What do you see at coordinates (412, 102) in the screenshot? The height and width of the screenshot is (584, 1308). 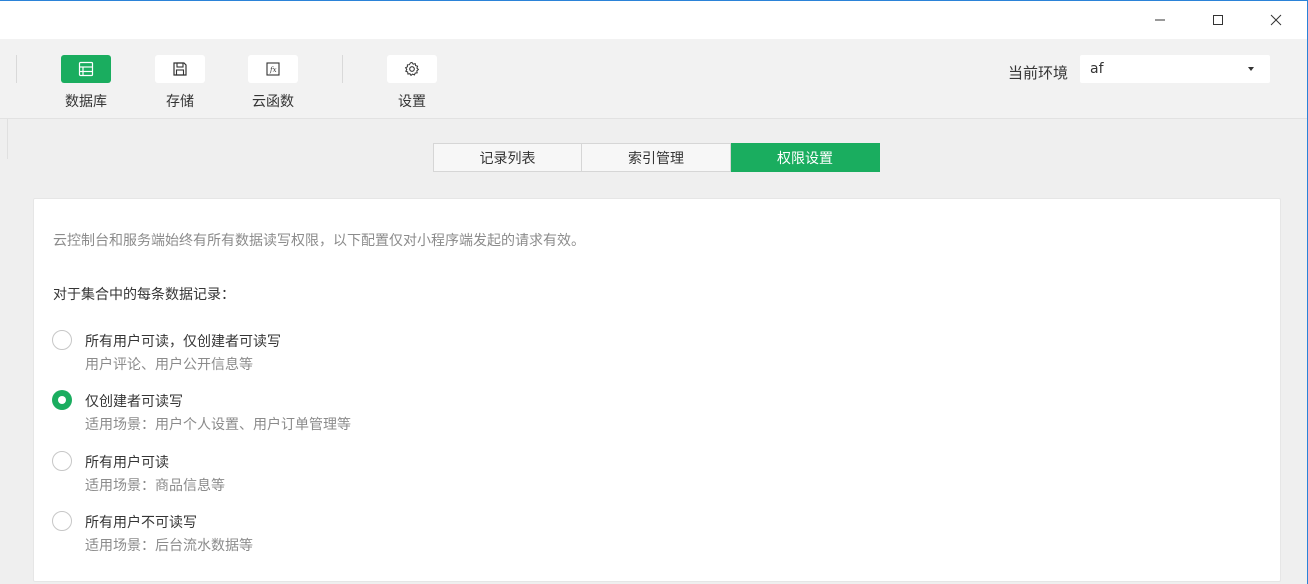 I see `settings-tool-label: 设置` at bounding box center [412, 102].